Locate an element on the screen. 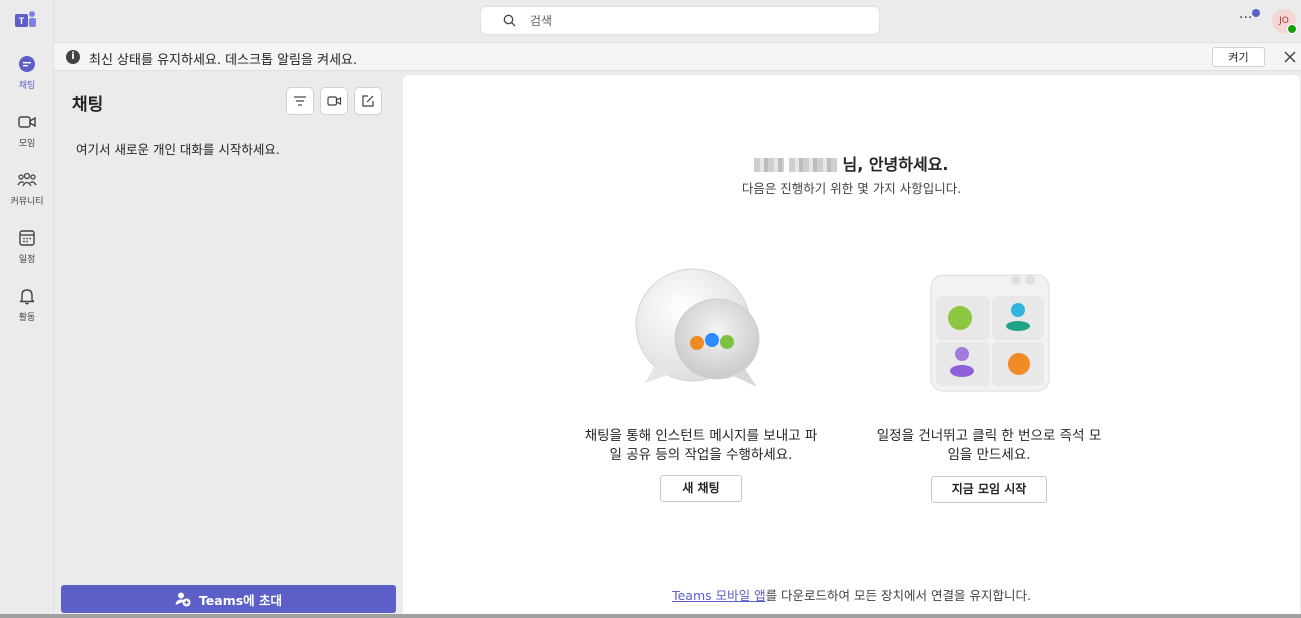 This screenshot has height=618, width=1301. search-placeholder: 검색 is located at coordinates (541, 21).